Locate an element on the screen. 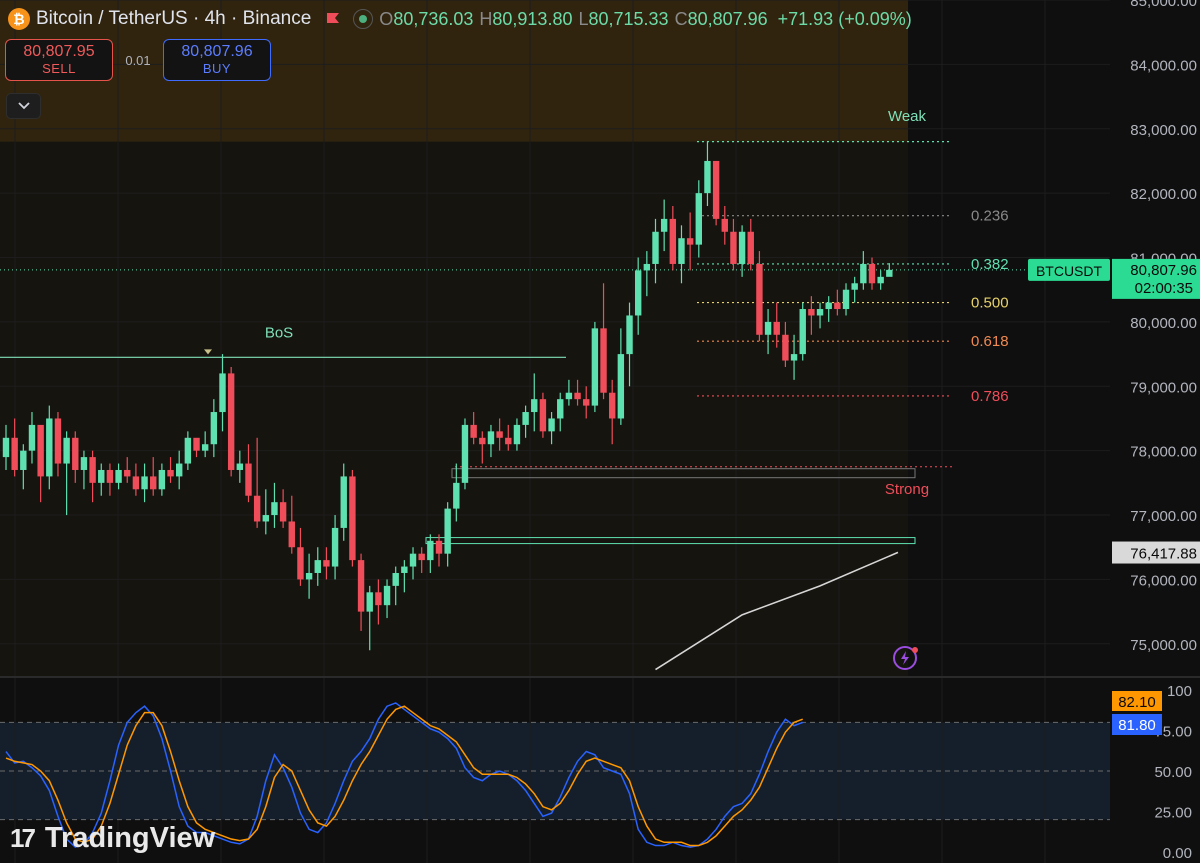  price-tick-label: 79,000.00 is located at coordinates (1163, 387).